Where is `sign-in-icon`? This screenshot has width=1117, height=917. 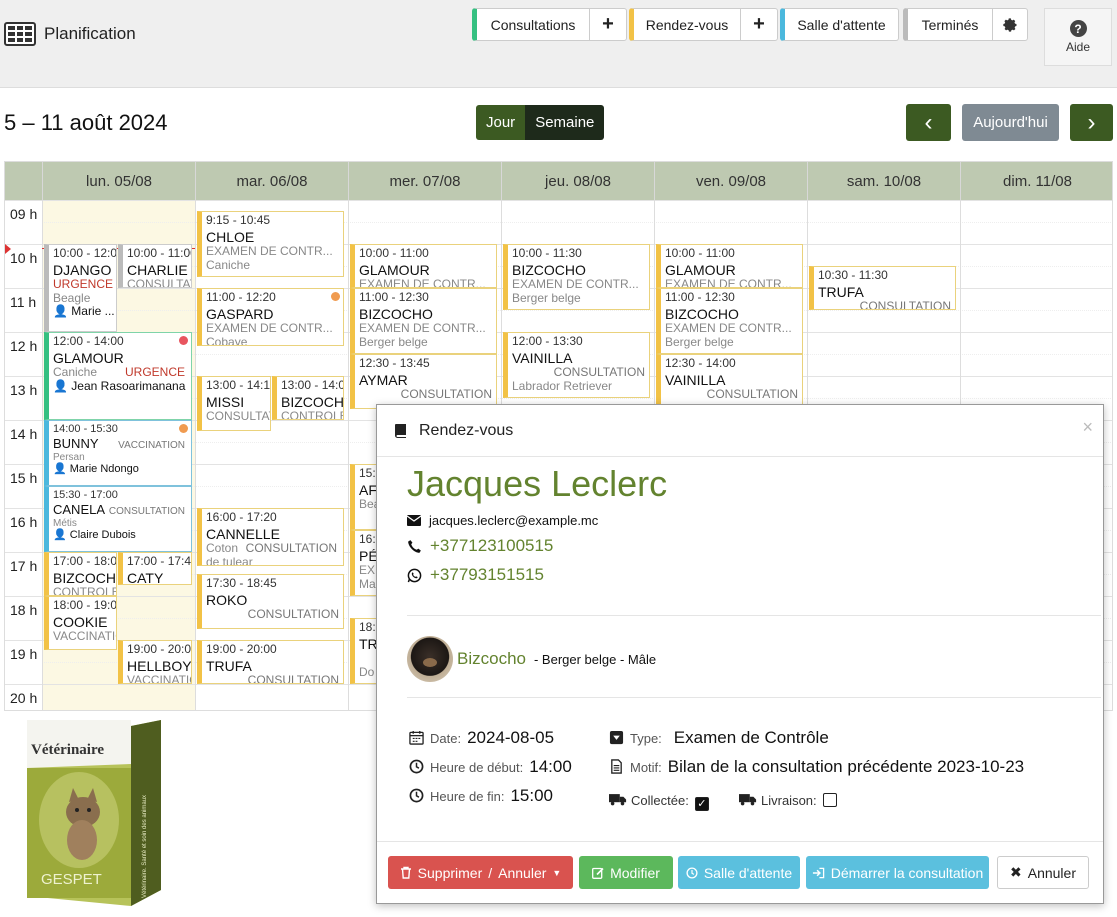
sign-in-icon is located at coordinates (818, 872).